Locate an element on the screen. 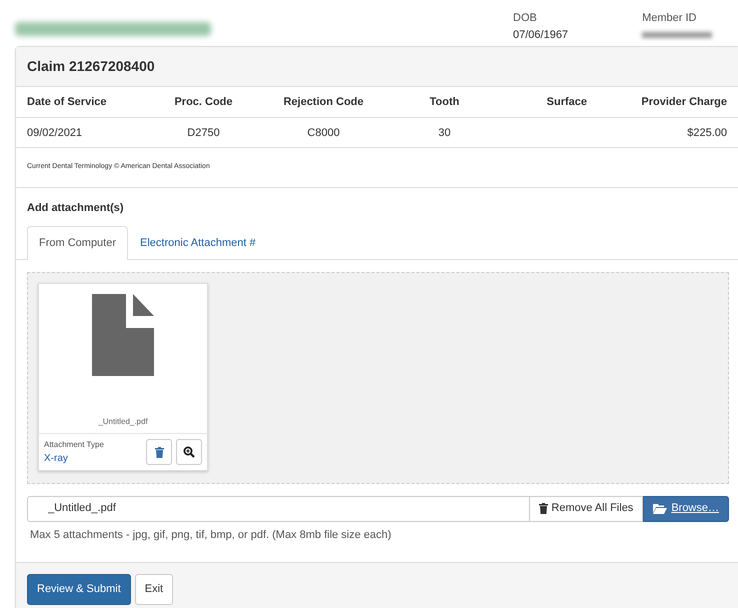 The height and width of the screenshot is (608, 738). tab: From Computer is located at coordinates (77, 243).